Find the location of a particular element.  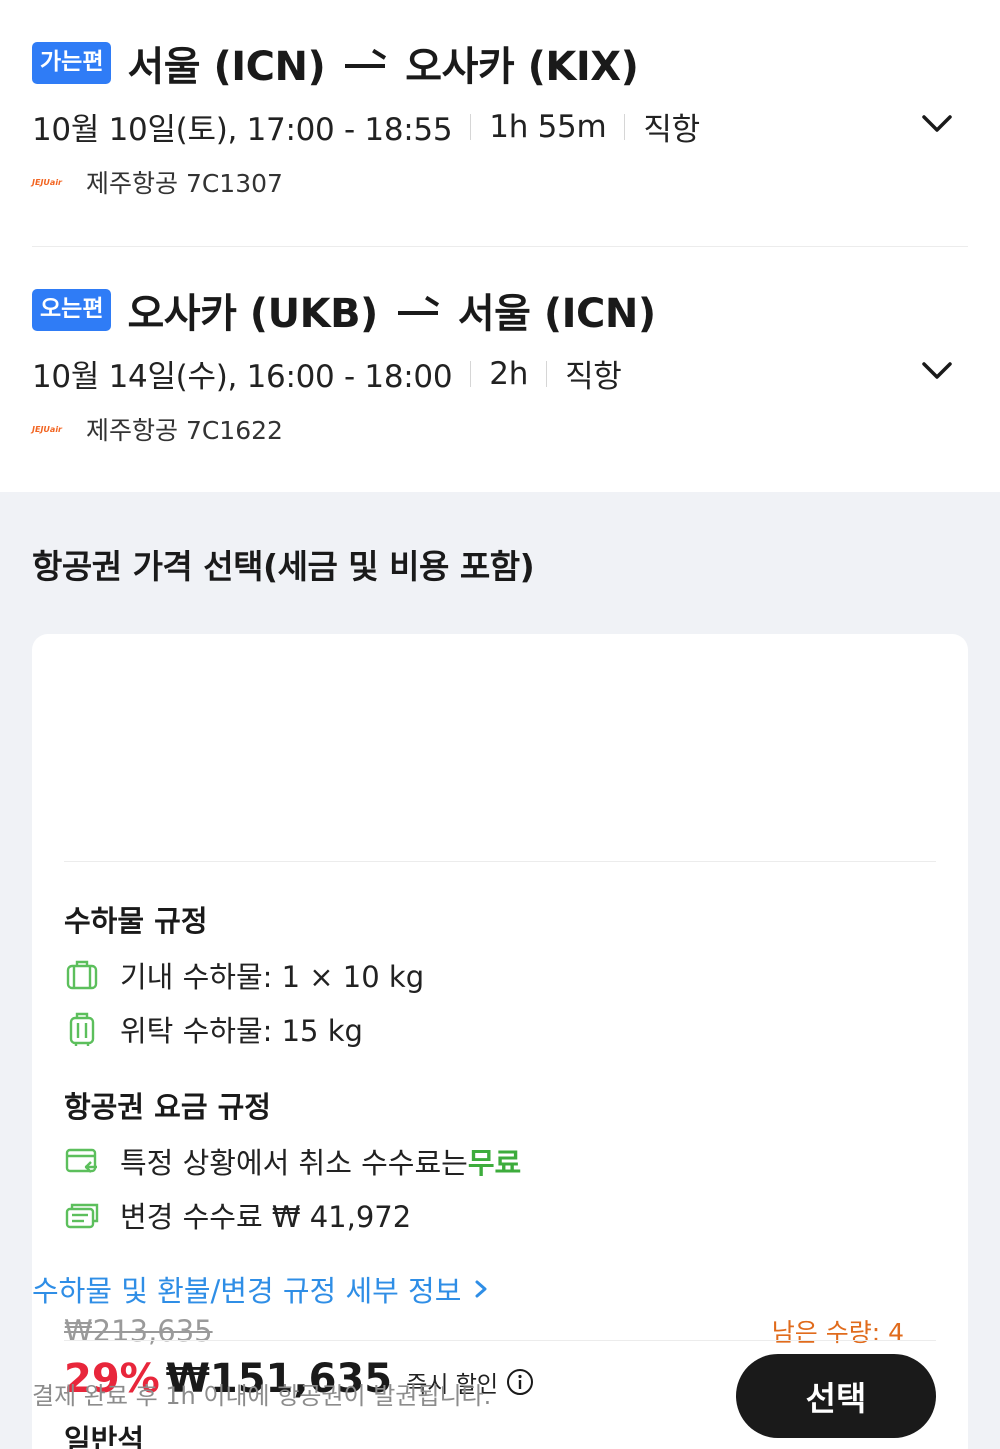

change-fee-rule: 변경 수수료 ₩ 41,972 is located at coordinates (237, 1215).